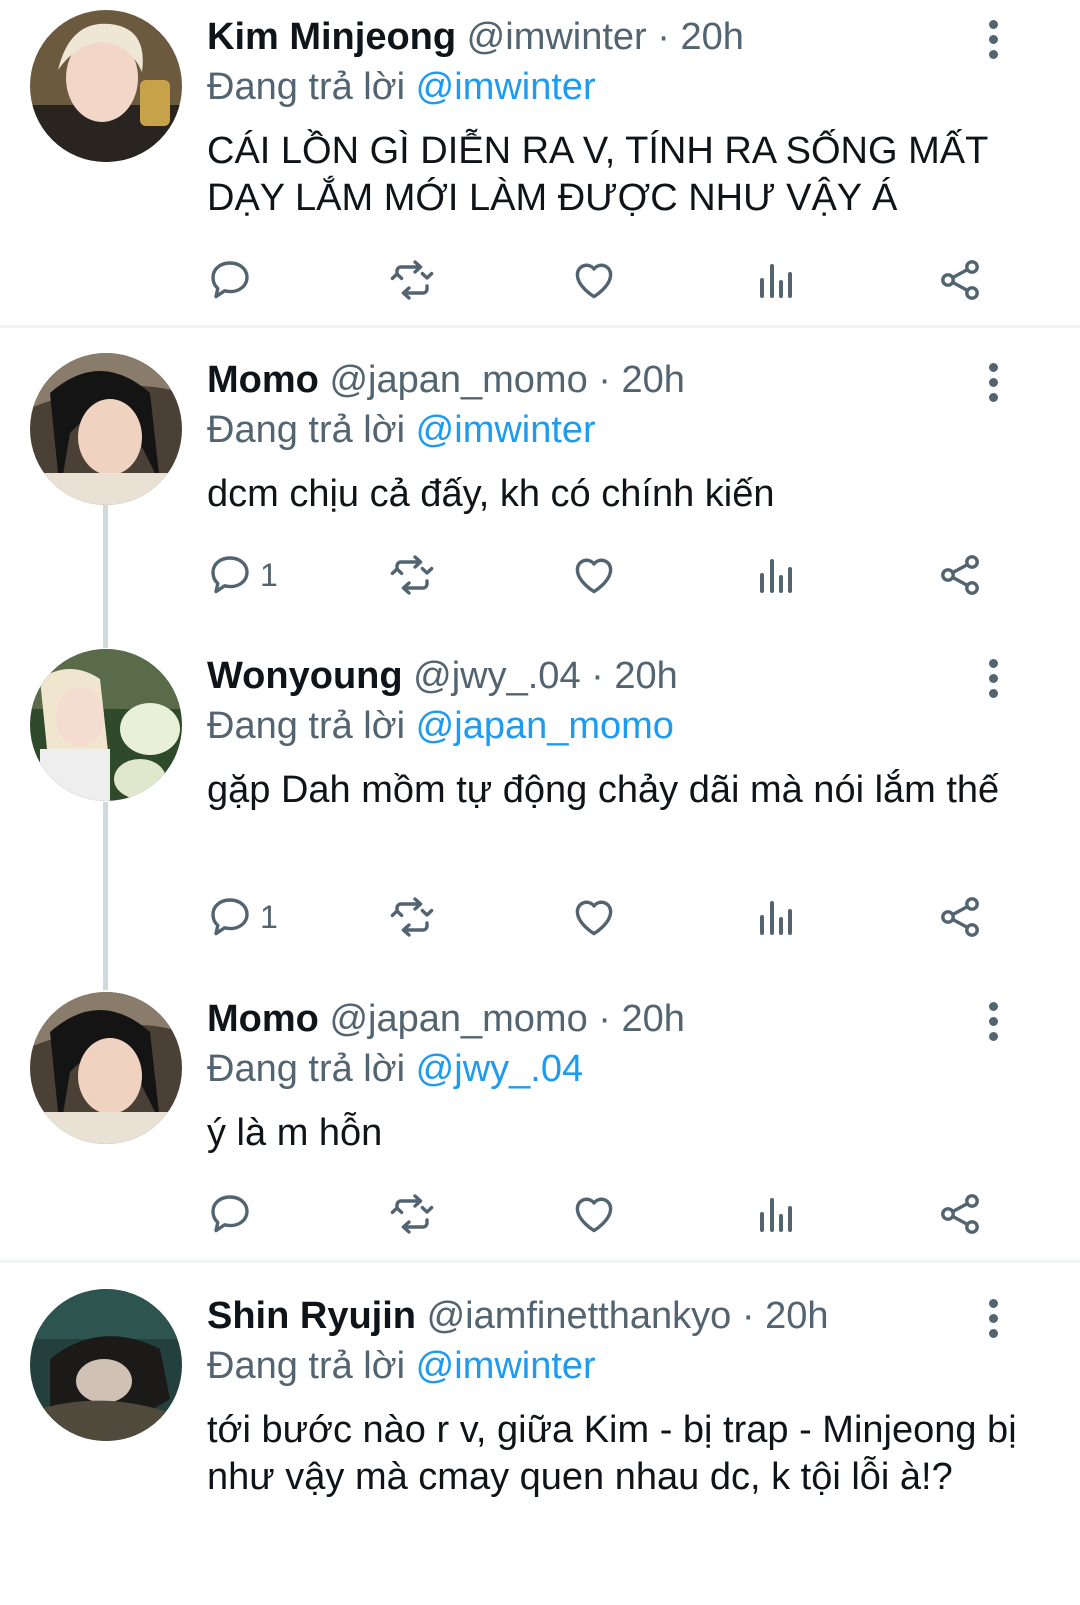 Image resolution: width=1080 pixels, height=1605 pixels. I want to click on user-handle: @imwinter, so click(557, 37).